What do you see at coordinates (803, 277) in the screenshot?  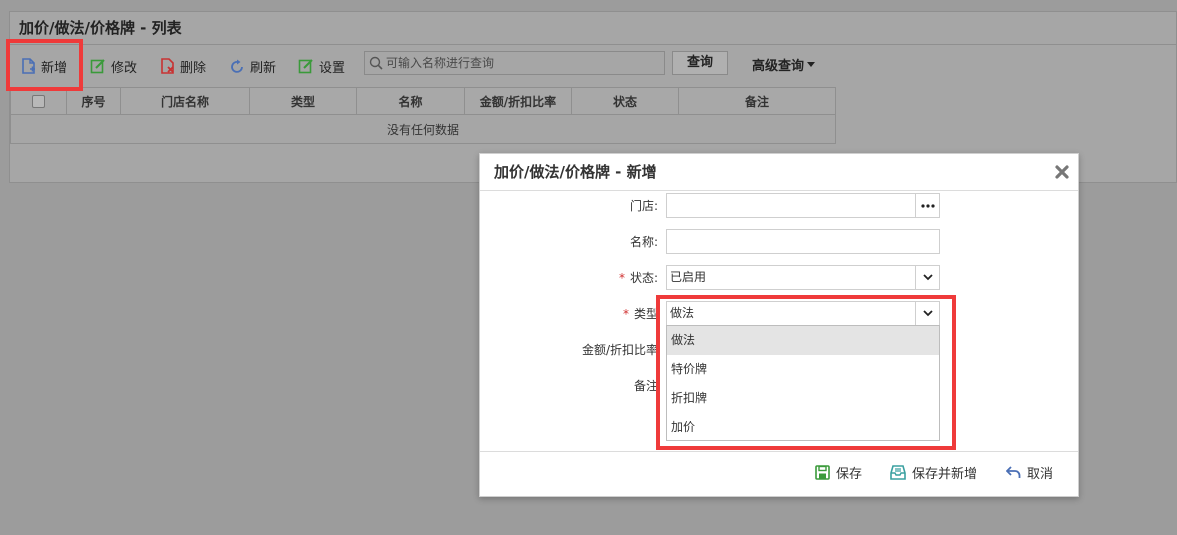 I see `status-select: 已启用` at bounding box center [803, 277].